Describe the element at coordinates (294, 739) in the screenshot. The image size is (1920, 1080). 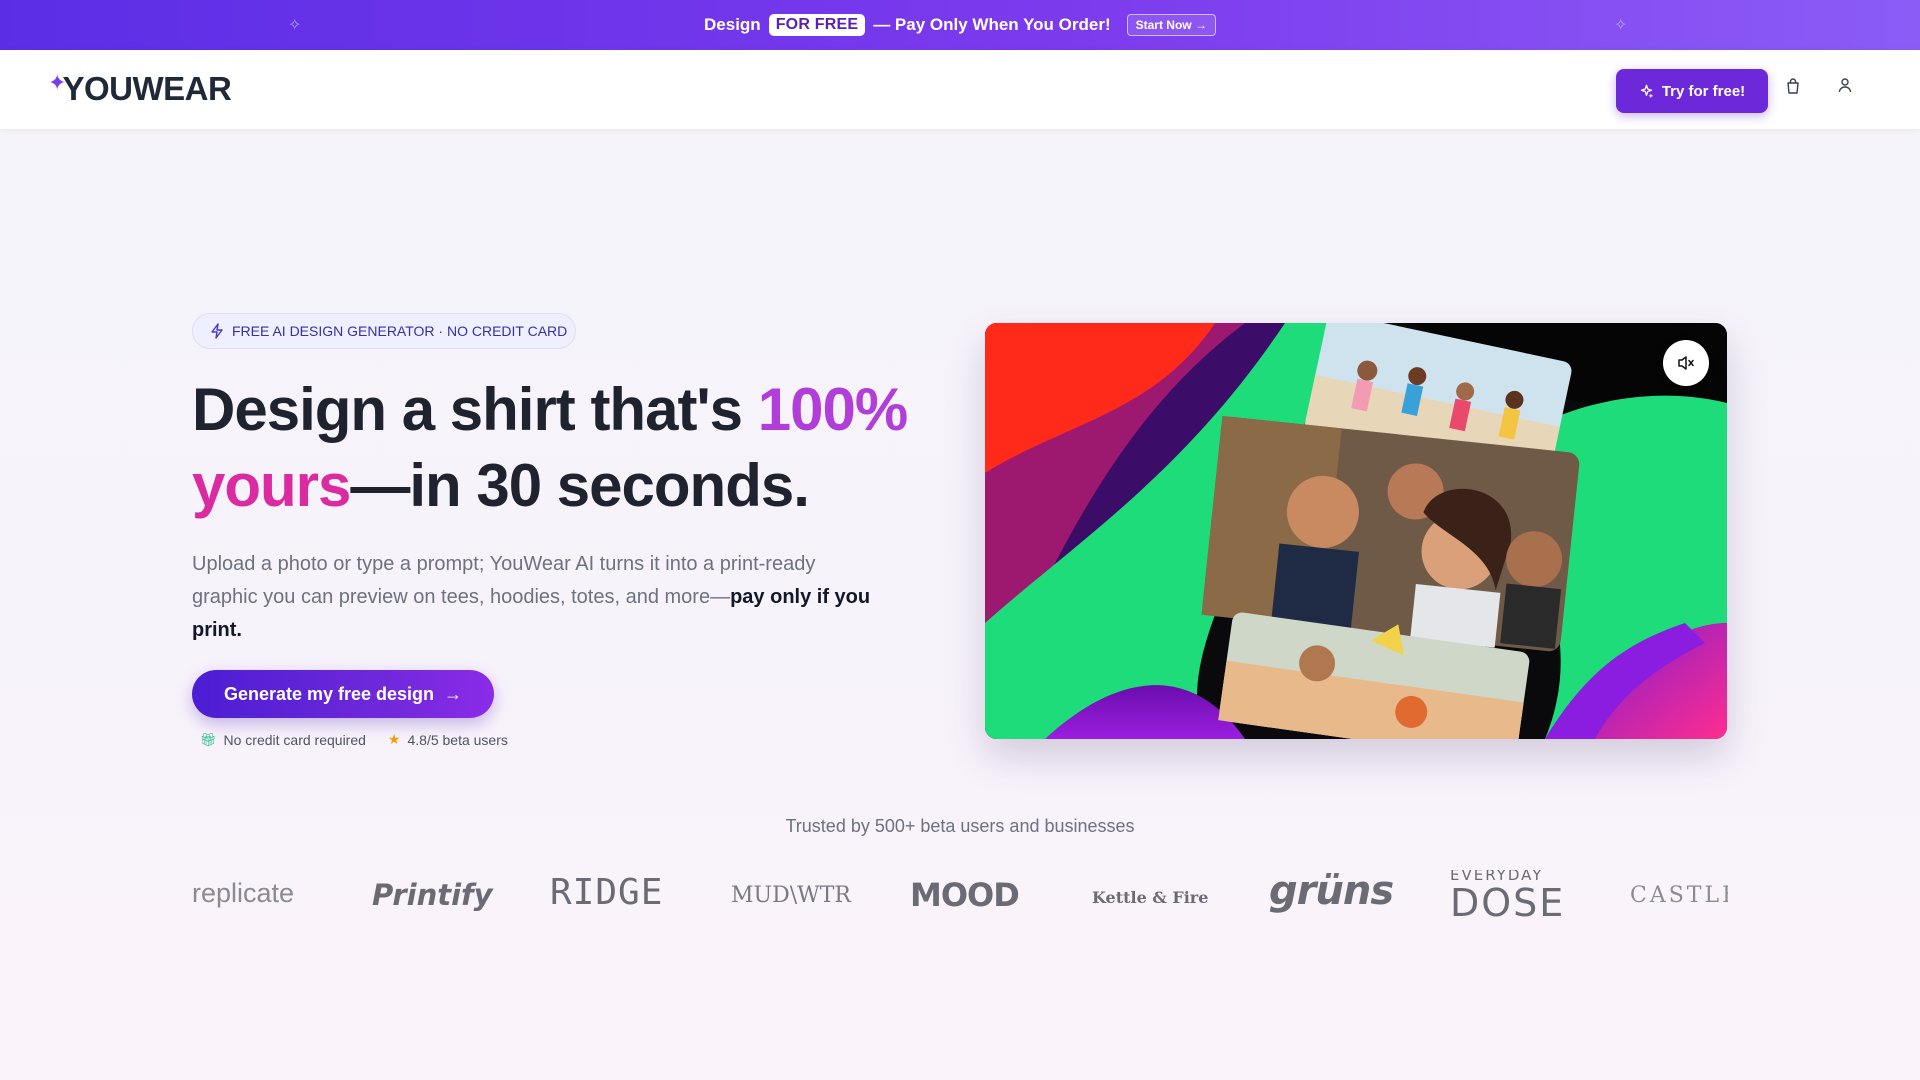
I see `no-credit-card-label: No credit card required` at that location.